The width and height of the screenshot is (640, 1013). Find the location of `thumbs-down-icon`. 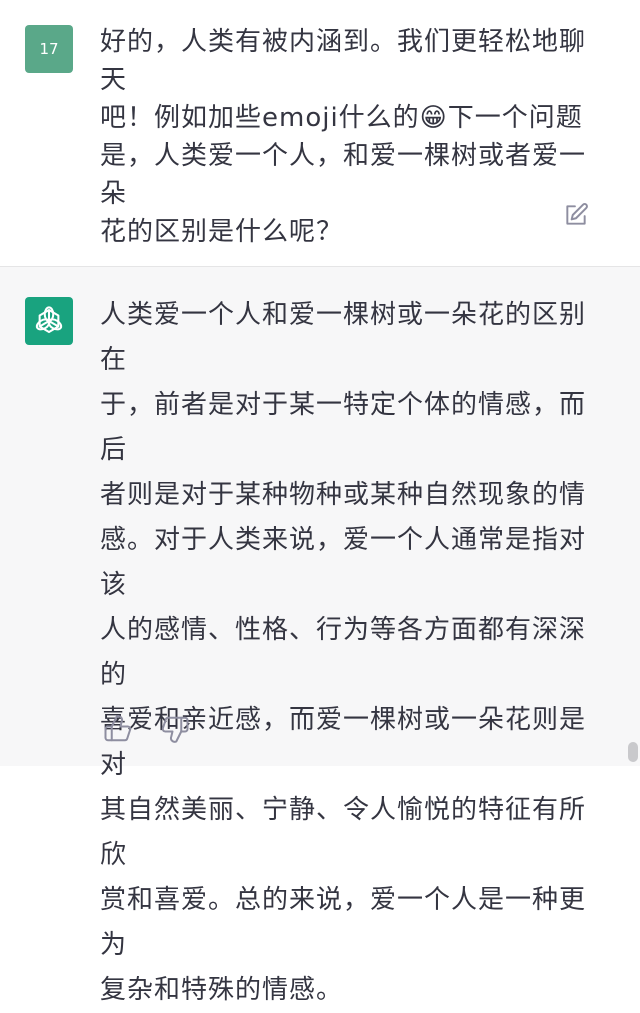

thumbs-down-icon is located at coordinates (175, 729).